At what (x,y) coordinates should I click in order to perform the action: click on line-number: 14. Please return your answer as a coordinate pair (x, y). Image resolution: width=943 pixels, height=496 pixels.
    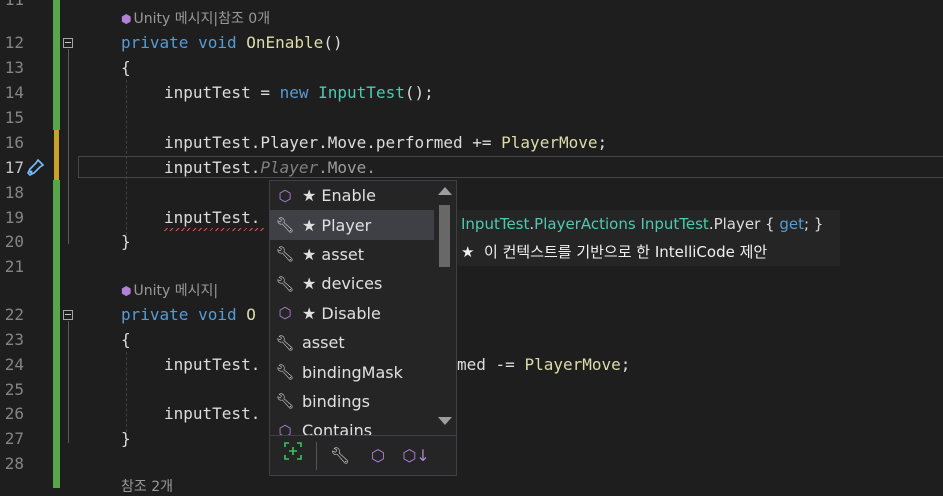
    Looking at the image, I should click on (14, 92).